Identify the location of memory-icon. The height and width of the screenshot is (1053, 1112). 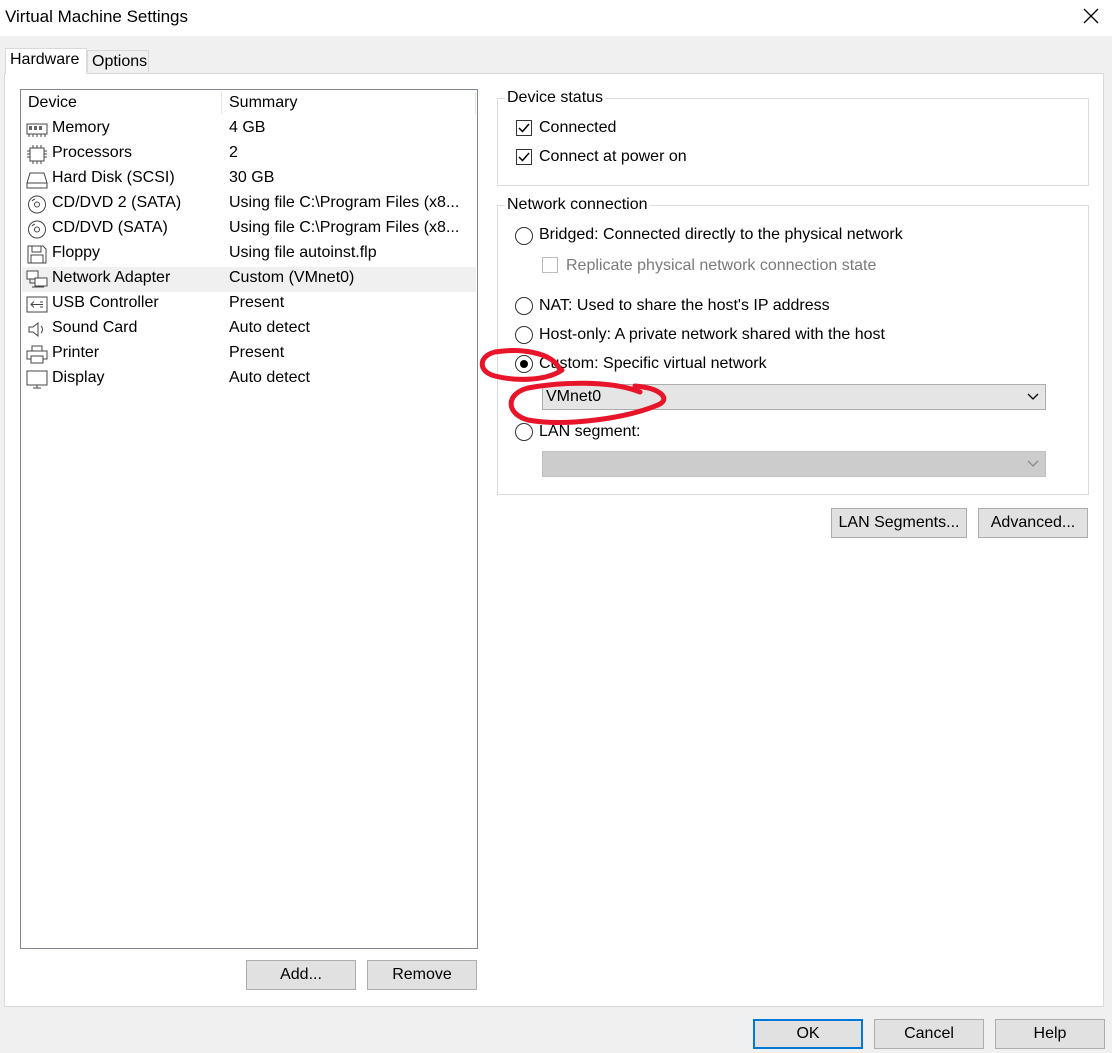
(37, 130).